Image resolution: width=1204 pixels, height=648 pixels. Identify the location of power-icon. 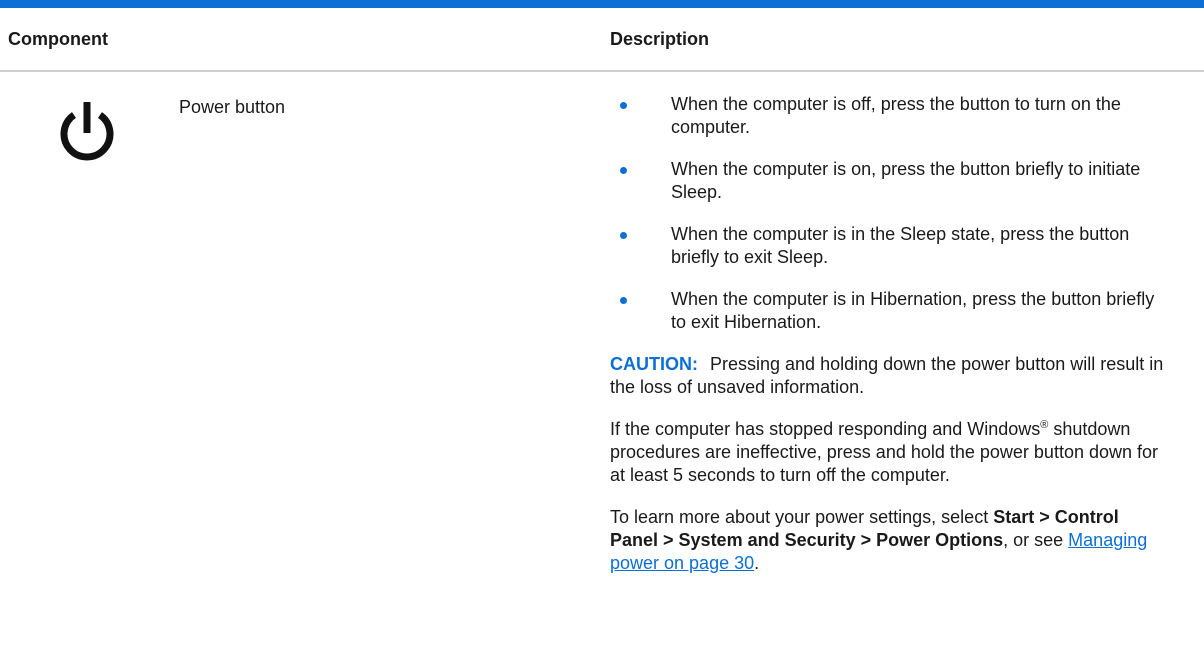
(87, 131).